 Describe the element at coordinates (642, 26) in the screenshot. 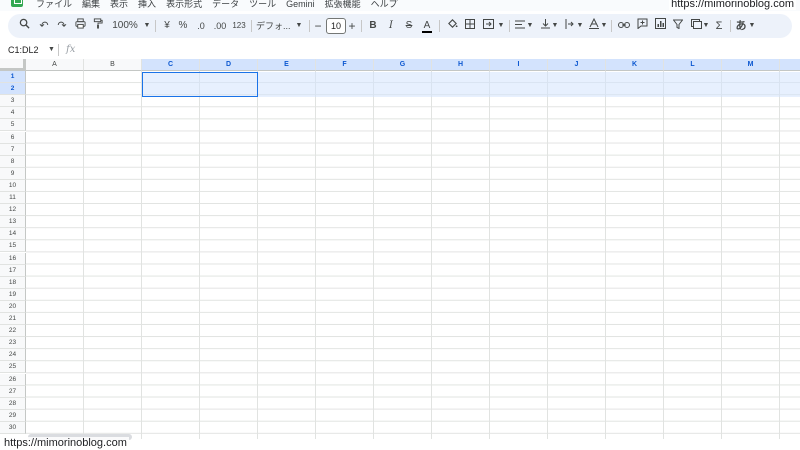

I see `insert-comment-icon` at that location.